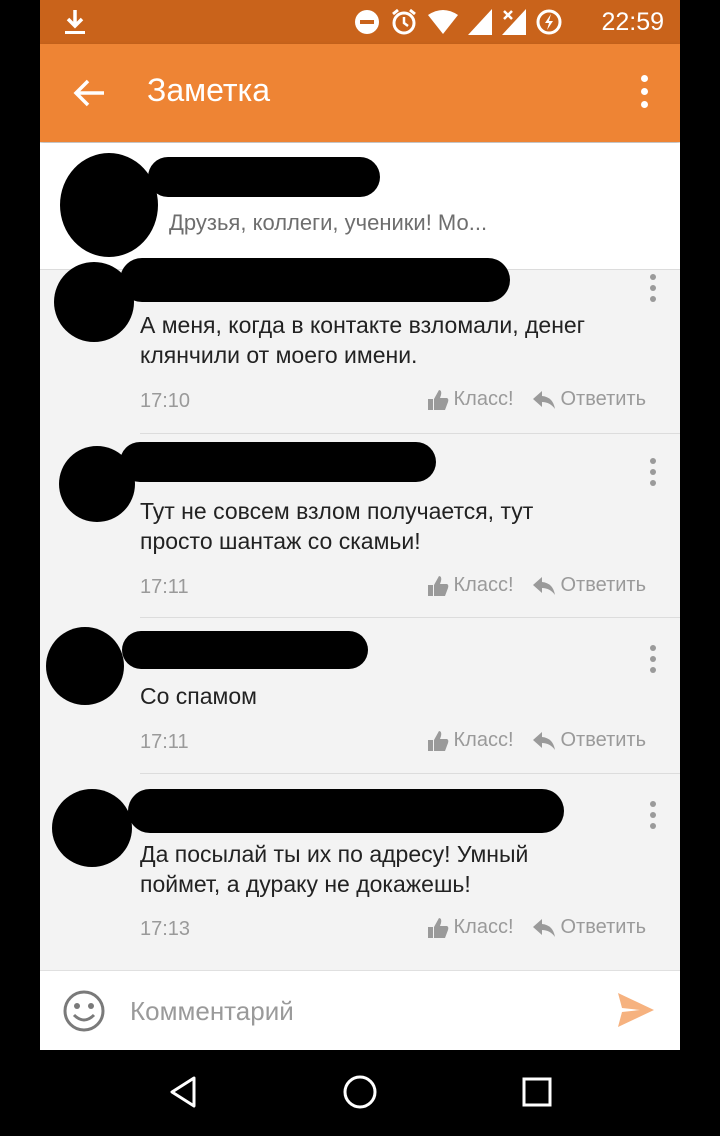 This screenshot has width=720, height=1136. I want to click on status-time: 22:59, so click(632, 22).